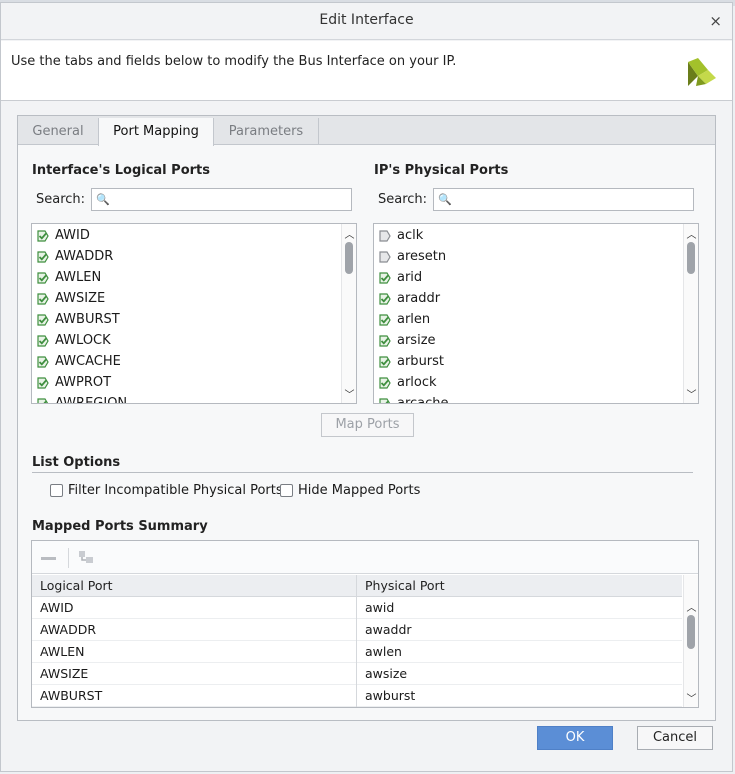  Describe the element at coordinates (286, 490) in the screenshot. I see `hide-mapped-checkbox` at that location.